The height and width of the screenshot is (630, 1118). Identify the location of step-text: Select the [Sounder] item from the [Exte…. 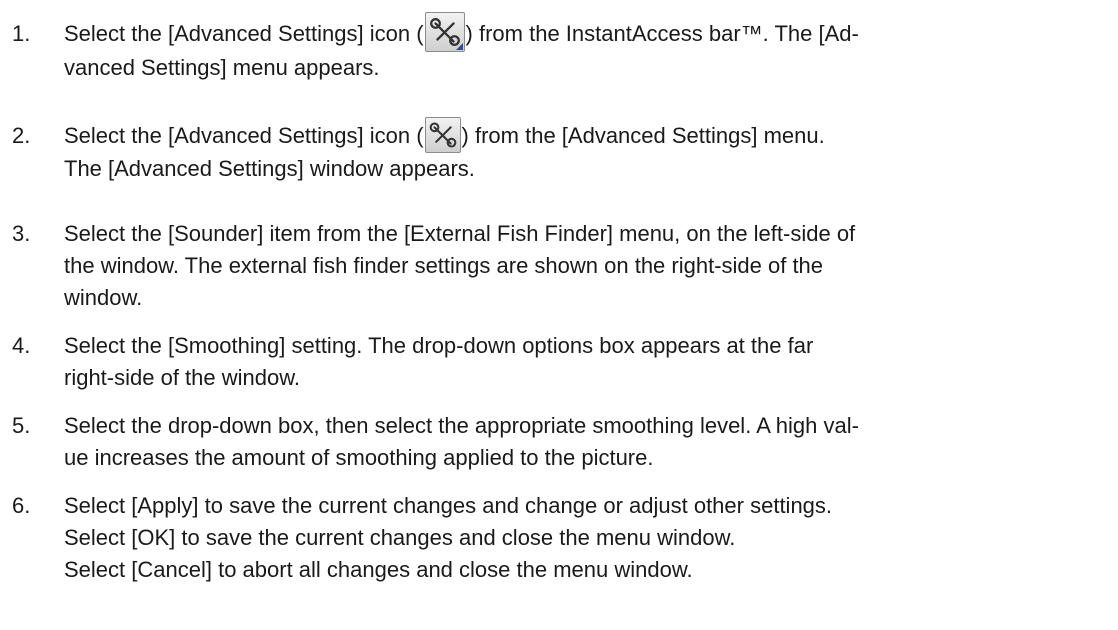
(583, 266).